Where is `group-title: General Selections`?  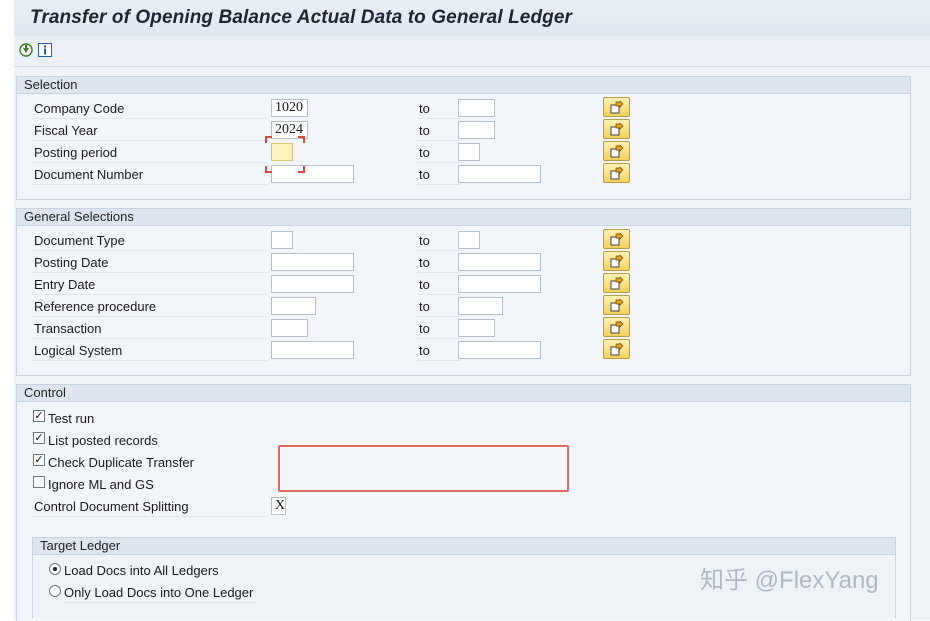
group-title: General Selections is located at coordinates (463, 217).